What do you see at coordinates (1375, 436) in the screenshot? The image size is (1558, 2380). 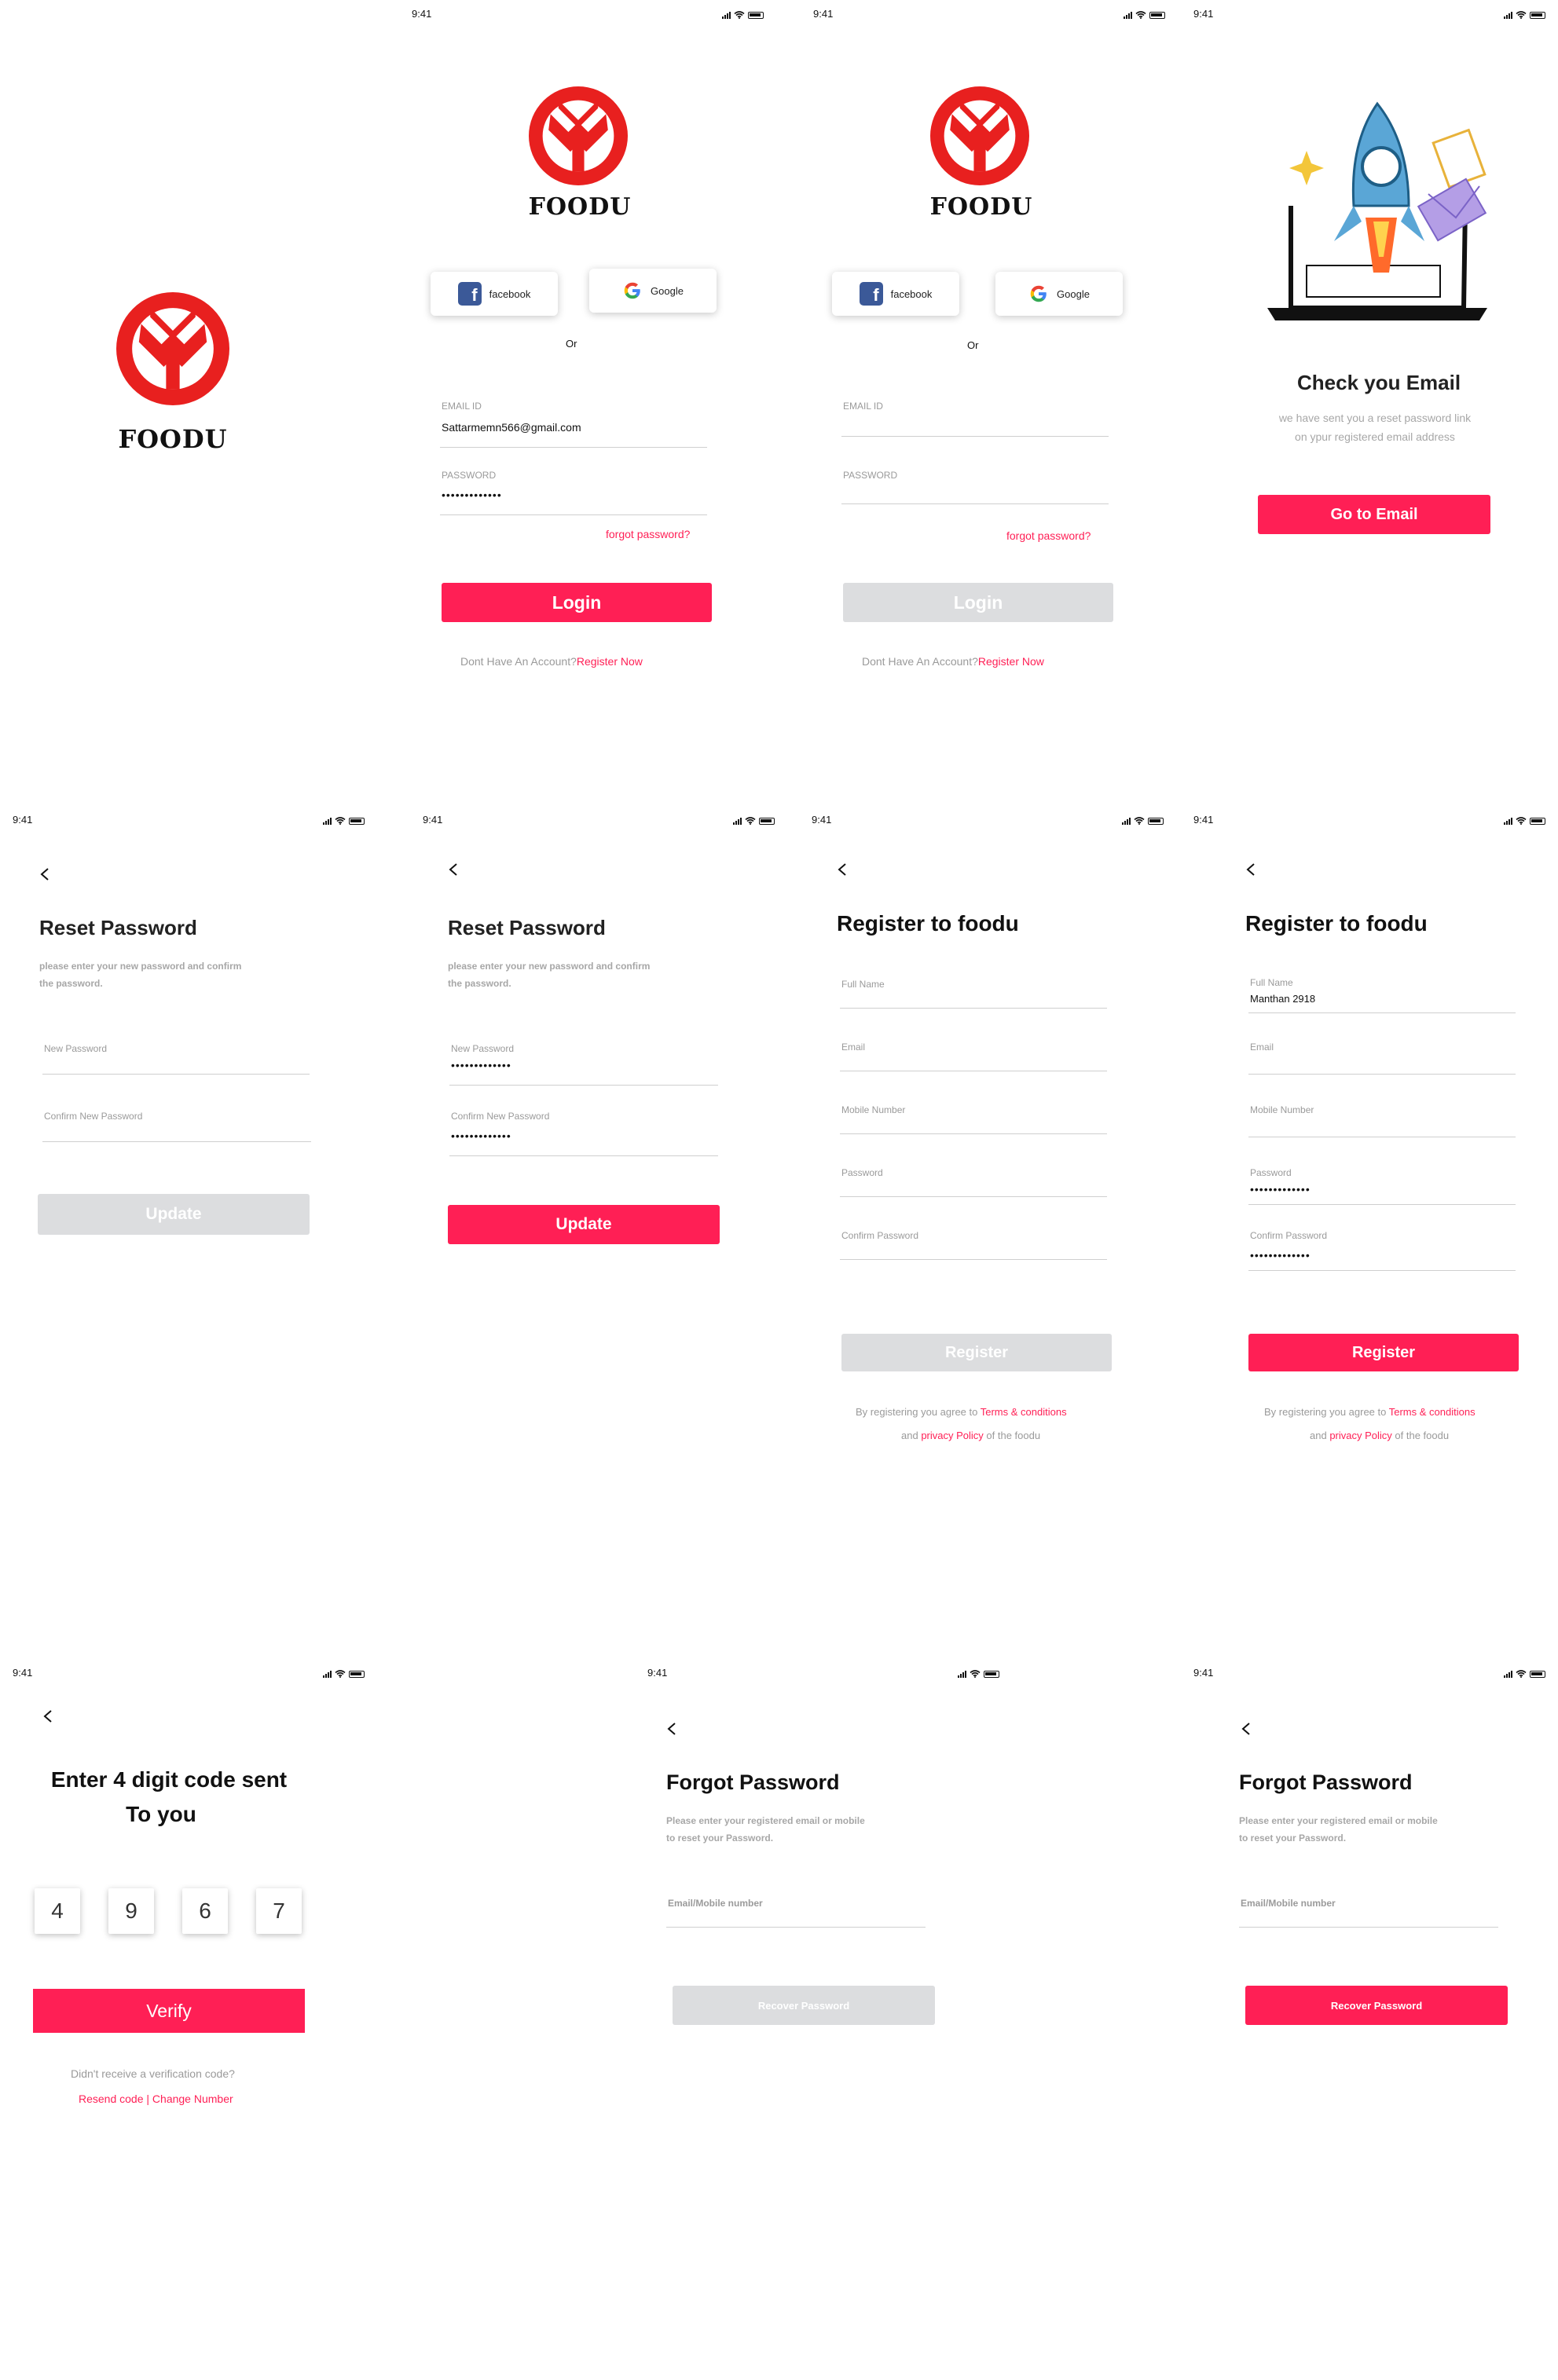 I see `check-email-line2: on ypur registered email address` at bounding box center [1375, 436].